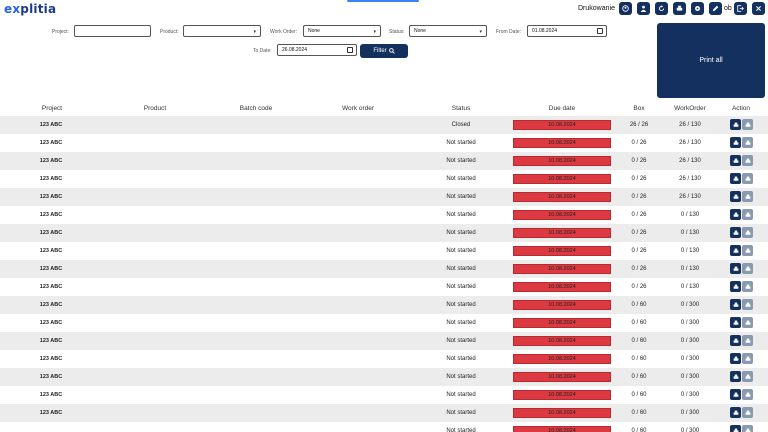  I want to click on workorder-cell: 0 / 300, so click(690, 341).